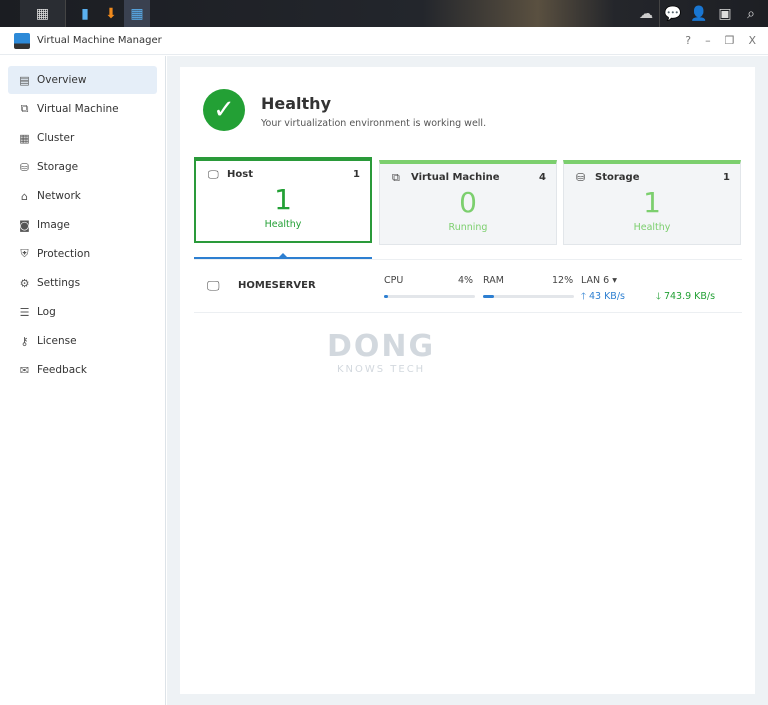  What do you see at coordinates (751, 13) in the screenshot?
I see `search-icon: ⌕` at bounding box center [751, 13].